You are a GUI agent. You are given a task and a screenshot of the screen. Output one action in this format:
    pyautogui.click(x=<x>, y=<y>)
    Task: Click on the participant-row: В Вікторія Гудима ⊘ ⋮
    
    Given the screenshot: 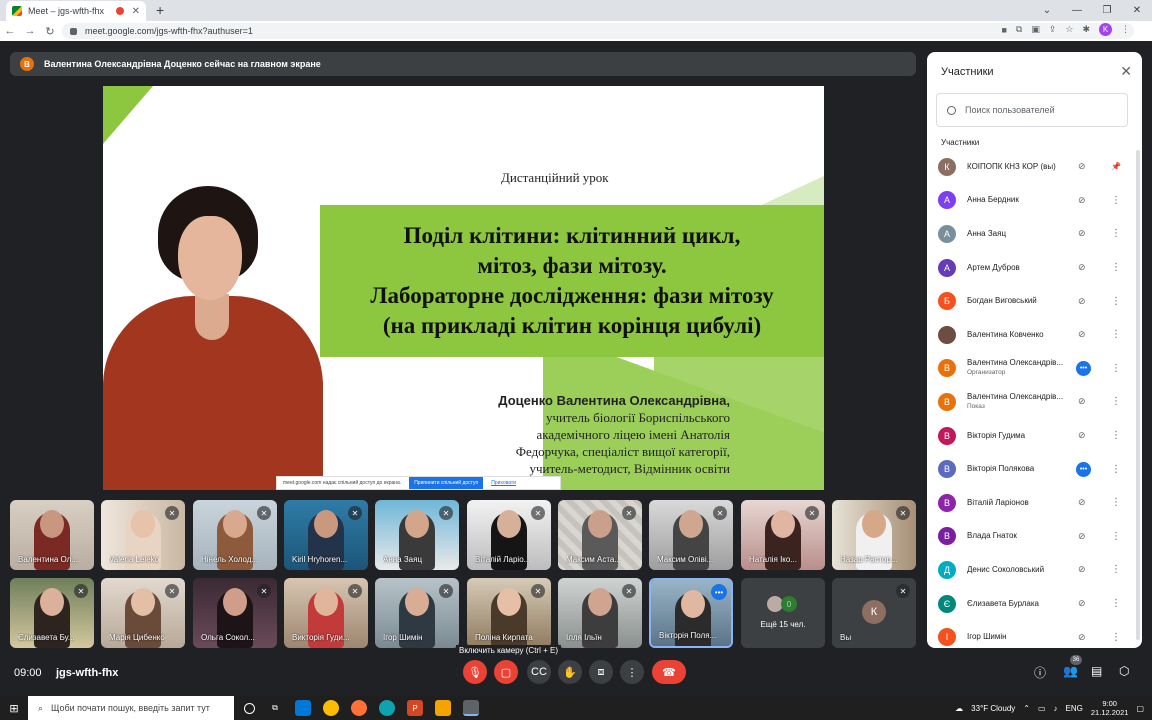 What is the action you would take?
    pyautogui.click(x=1034, y=436)
    